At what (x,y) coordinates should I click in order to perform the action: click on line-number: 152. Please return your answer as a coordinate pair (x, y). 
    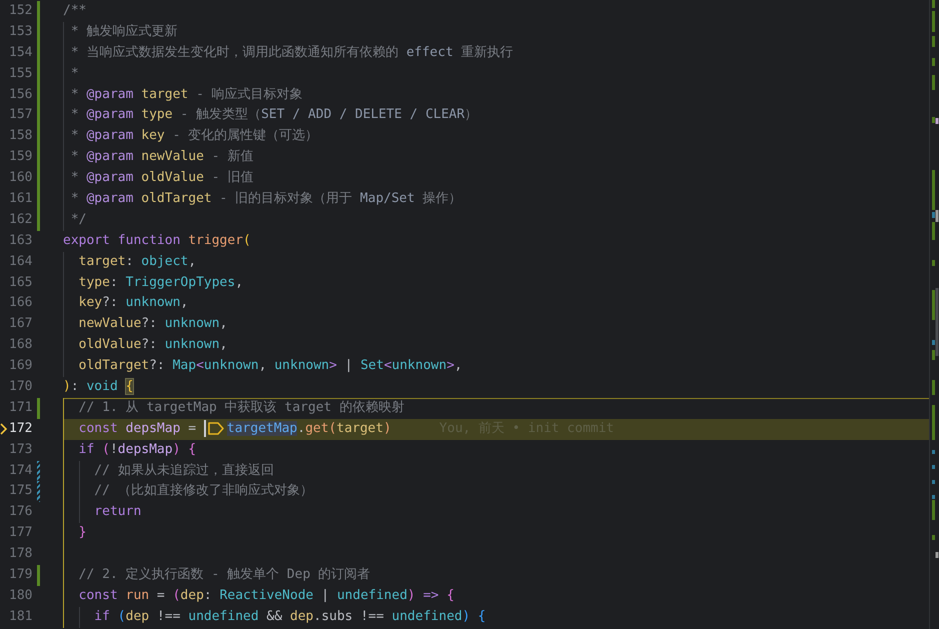
    Looking at the image, I should click on (20, 11).